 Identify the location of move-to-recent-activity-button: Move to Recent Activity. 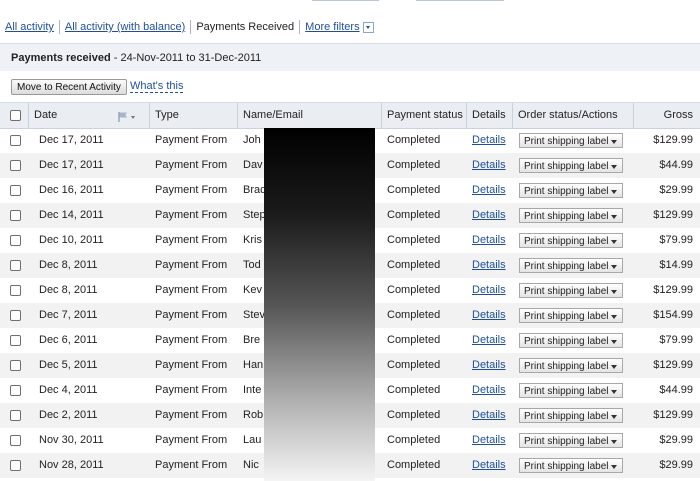
(69, 87).